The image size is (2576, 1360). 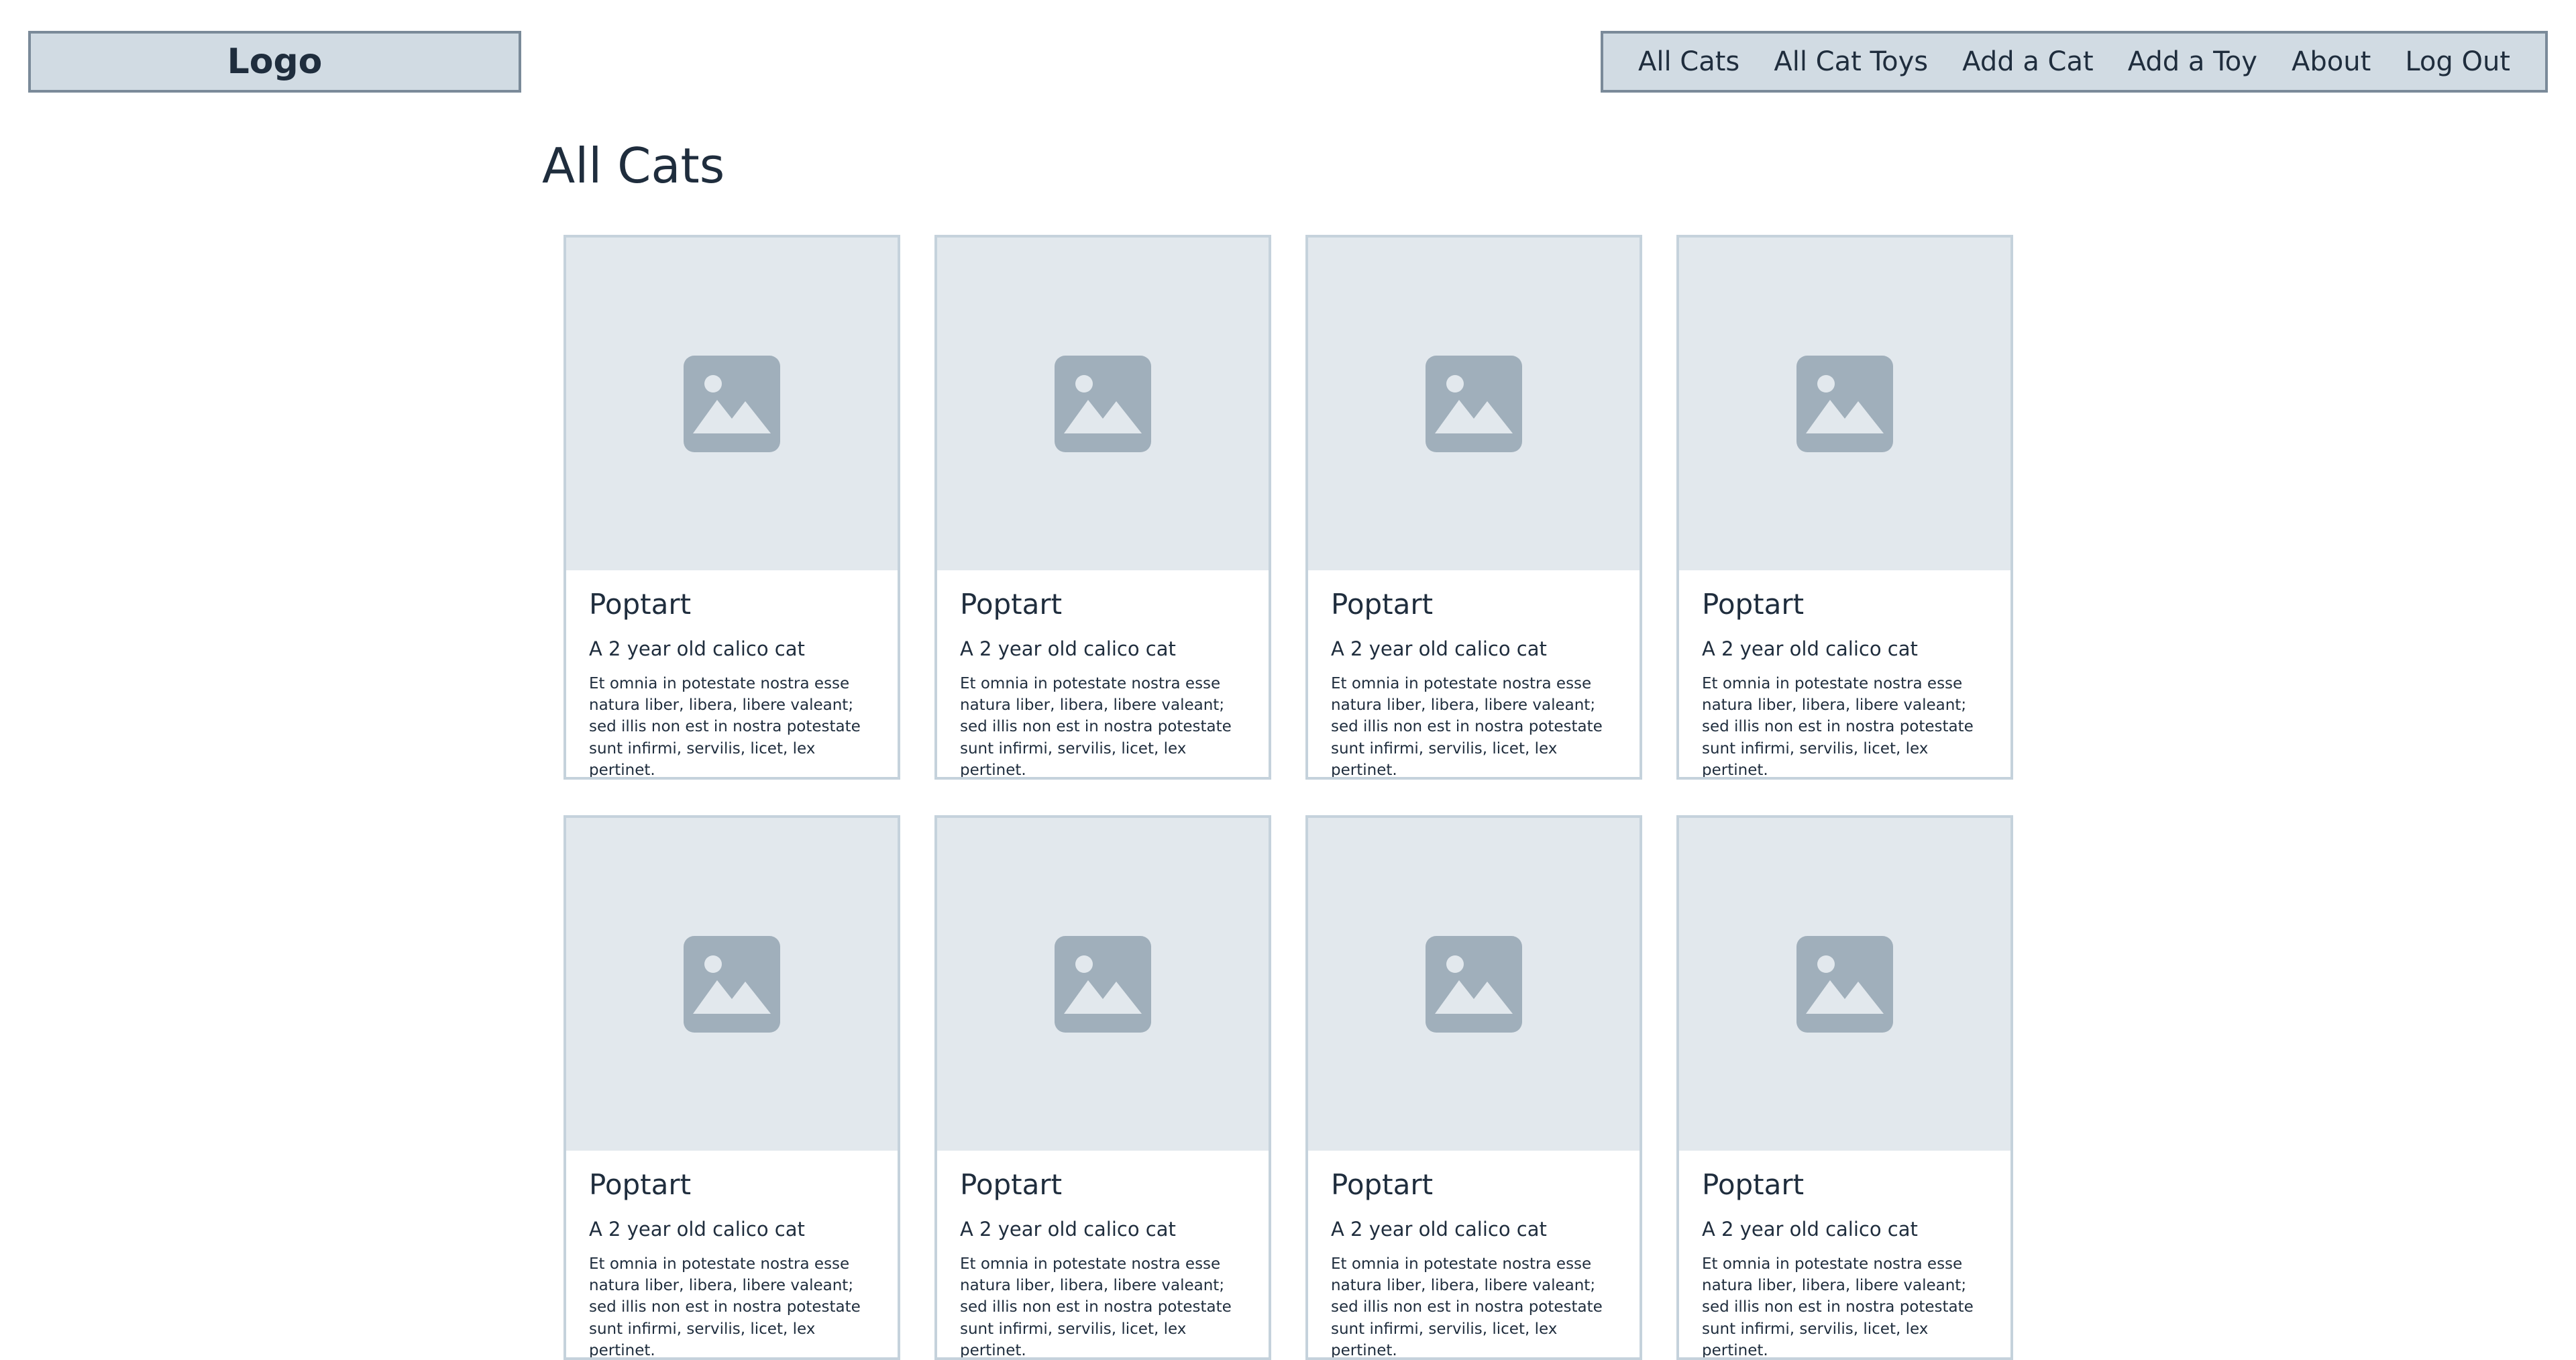 I want to click on nav-add-a-toy: Add a Toy, so click(x=2192, y=62).